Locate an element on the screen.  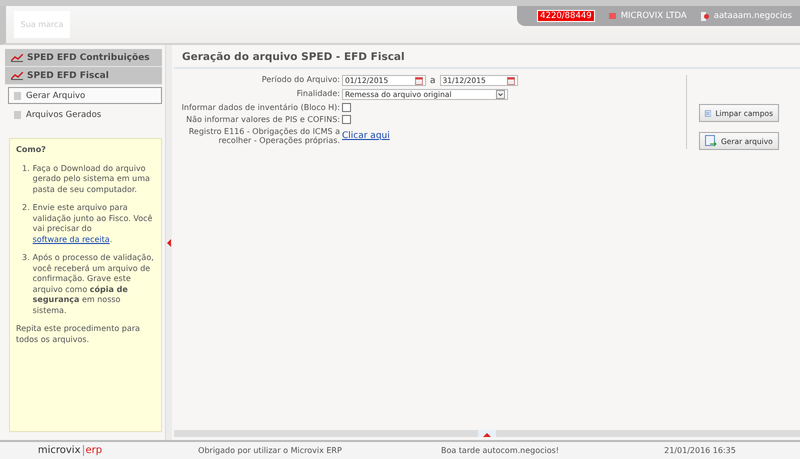
help-note: Repita este procedimento para todos os arquivos. is located at coordinates (78, 334).